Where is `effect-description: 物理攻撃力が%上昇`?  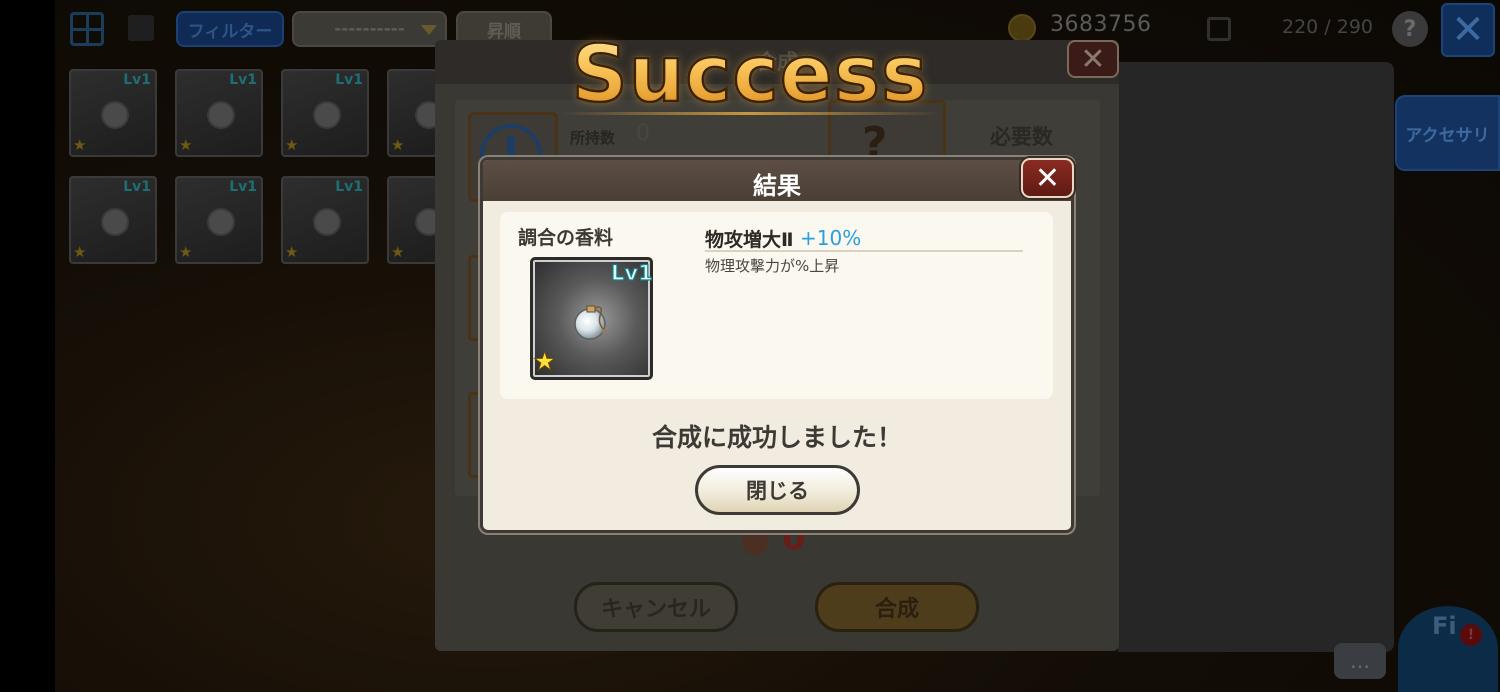 effect-description: 物理攻撃力が%上昇 is located at coordinates (772, 266).